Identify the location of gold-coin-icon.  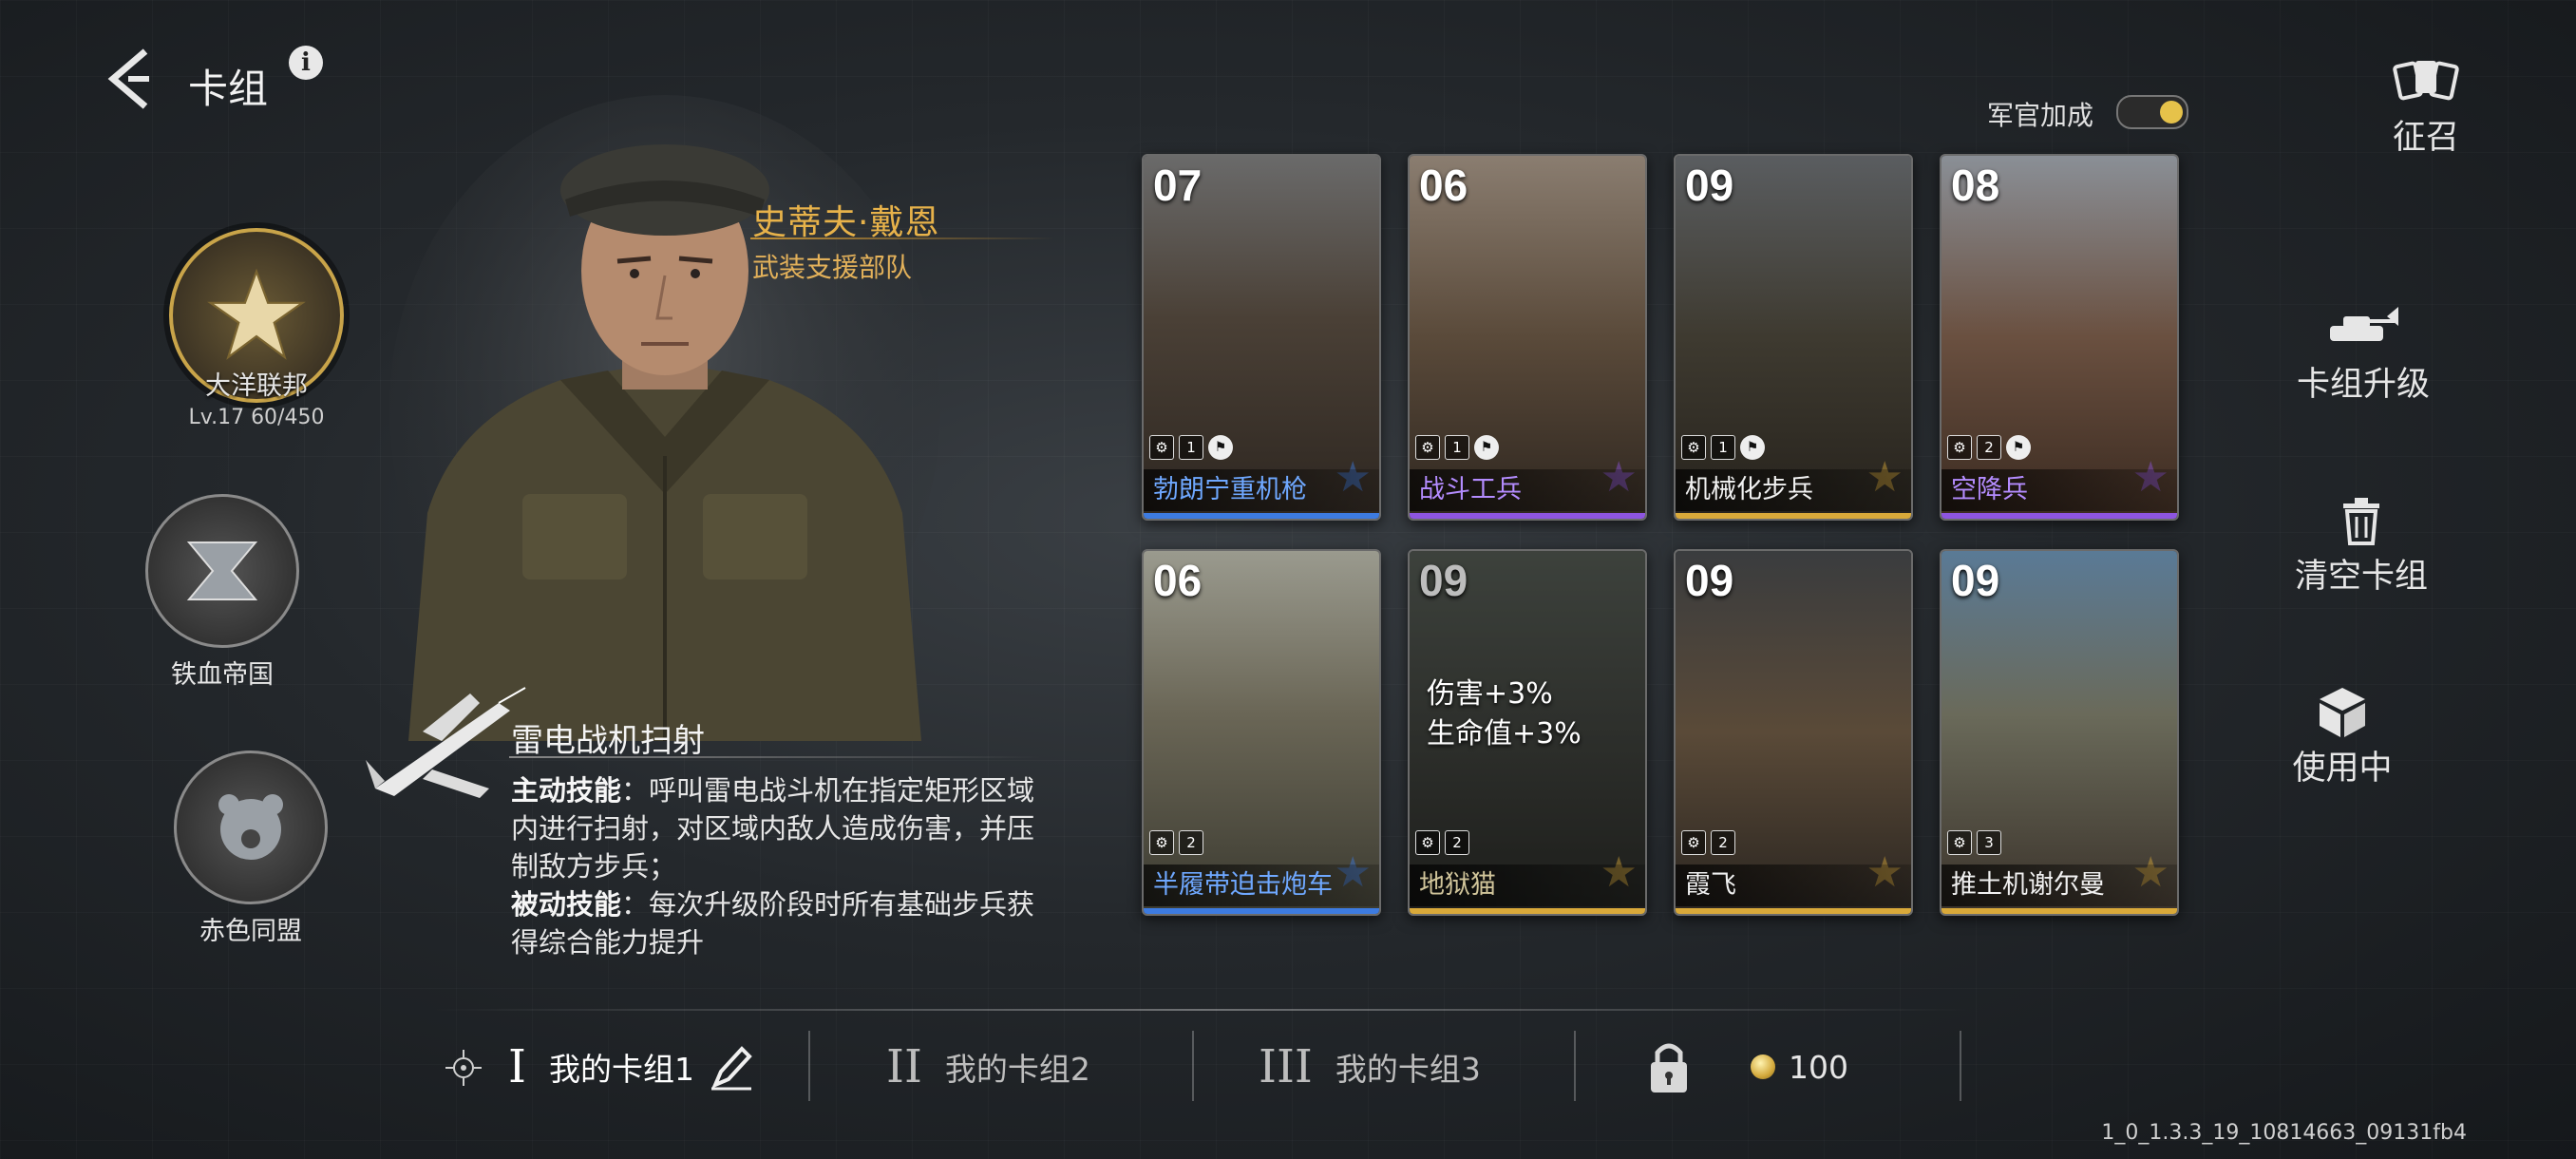
(1763, 1066).